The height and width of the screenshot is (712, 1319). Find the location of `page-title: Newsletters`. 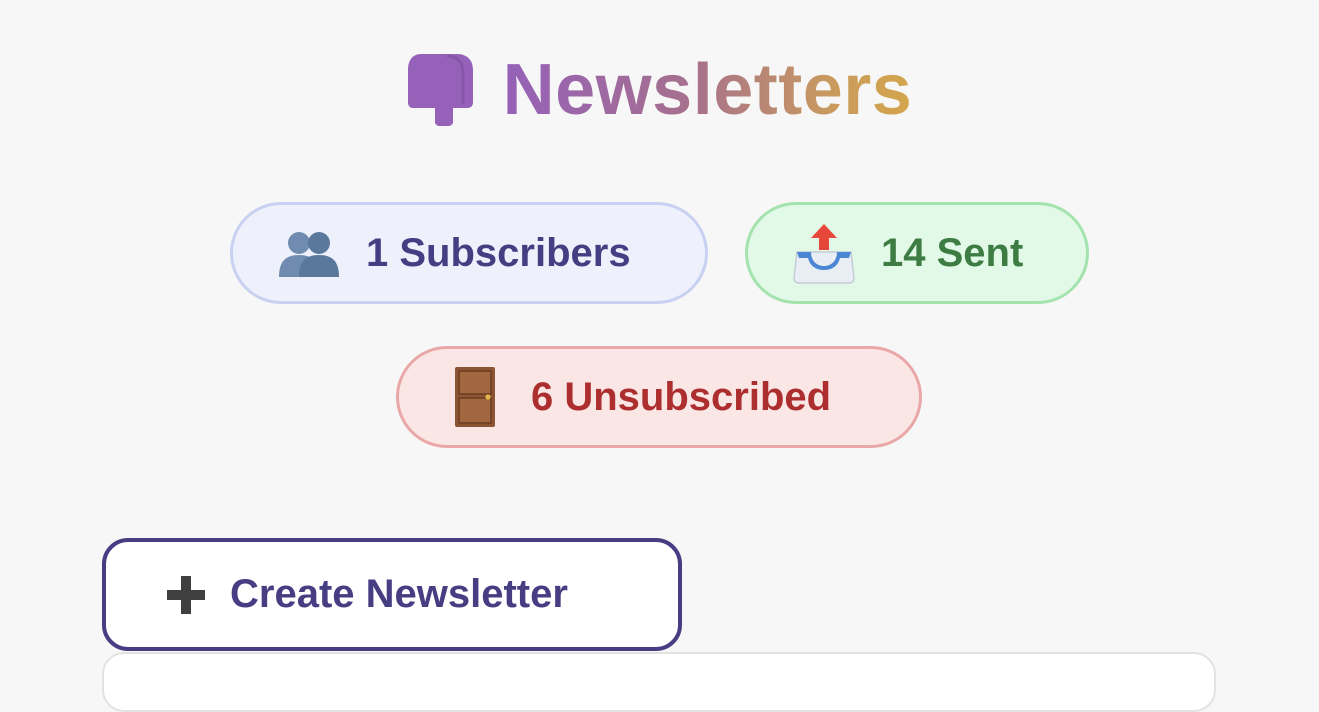

page-title: Newsletters is located at coordinates (707, 90).